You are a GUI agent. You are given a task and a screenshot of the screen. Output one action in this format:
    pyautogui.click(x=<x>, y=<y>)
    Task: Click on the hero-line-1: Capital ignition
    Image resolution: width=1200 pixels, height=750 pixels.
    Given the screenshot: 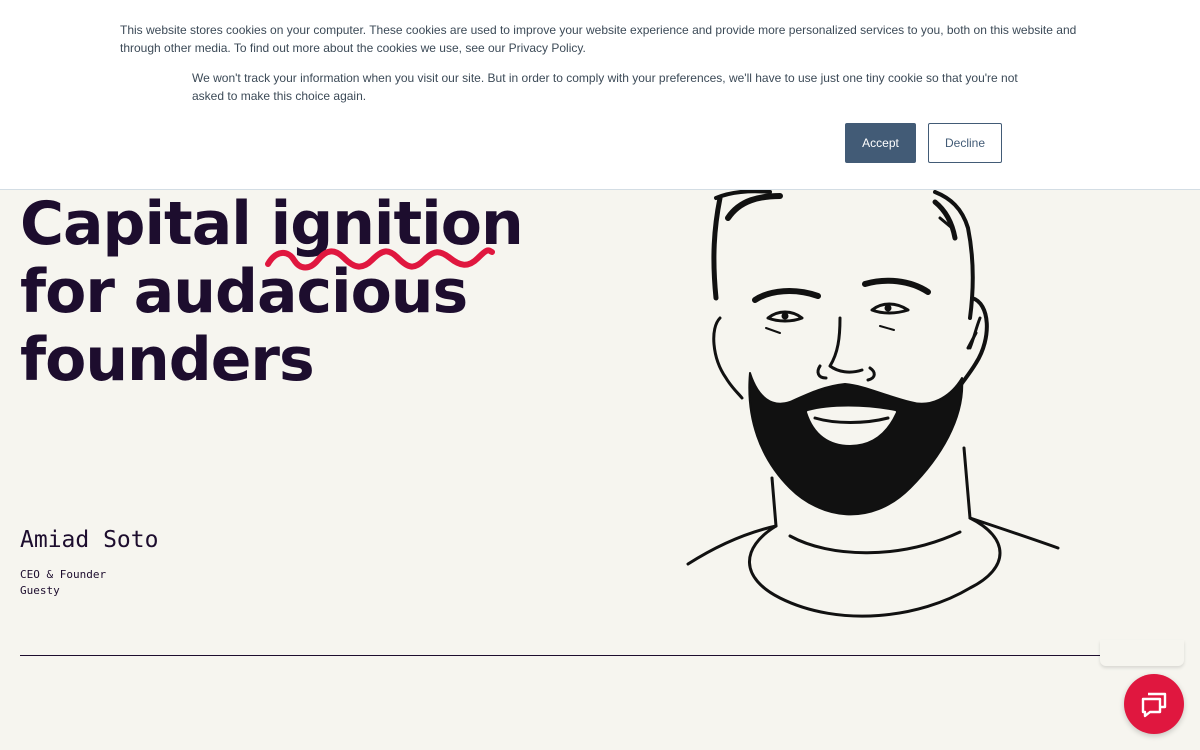 What is the action you would take?
    pyautogui.click(x=300, y=224)
    